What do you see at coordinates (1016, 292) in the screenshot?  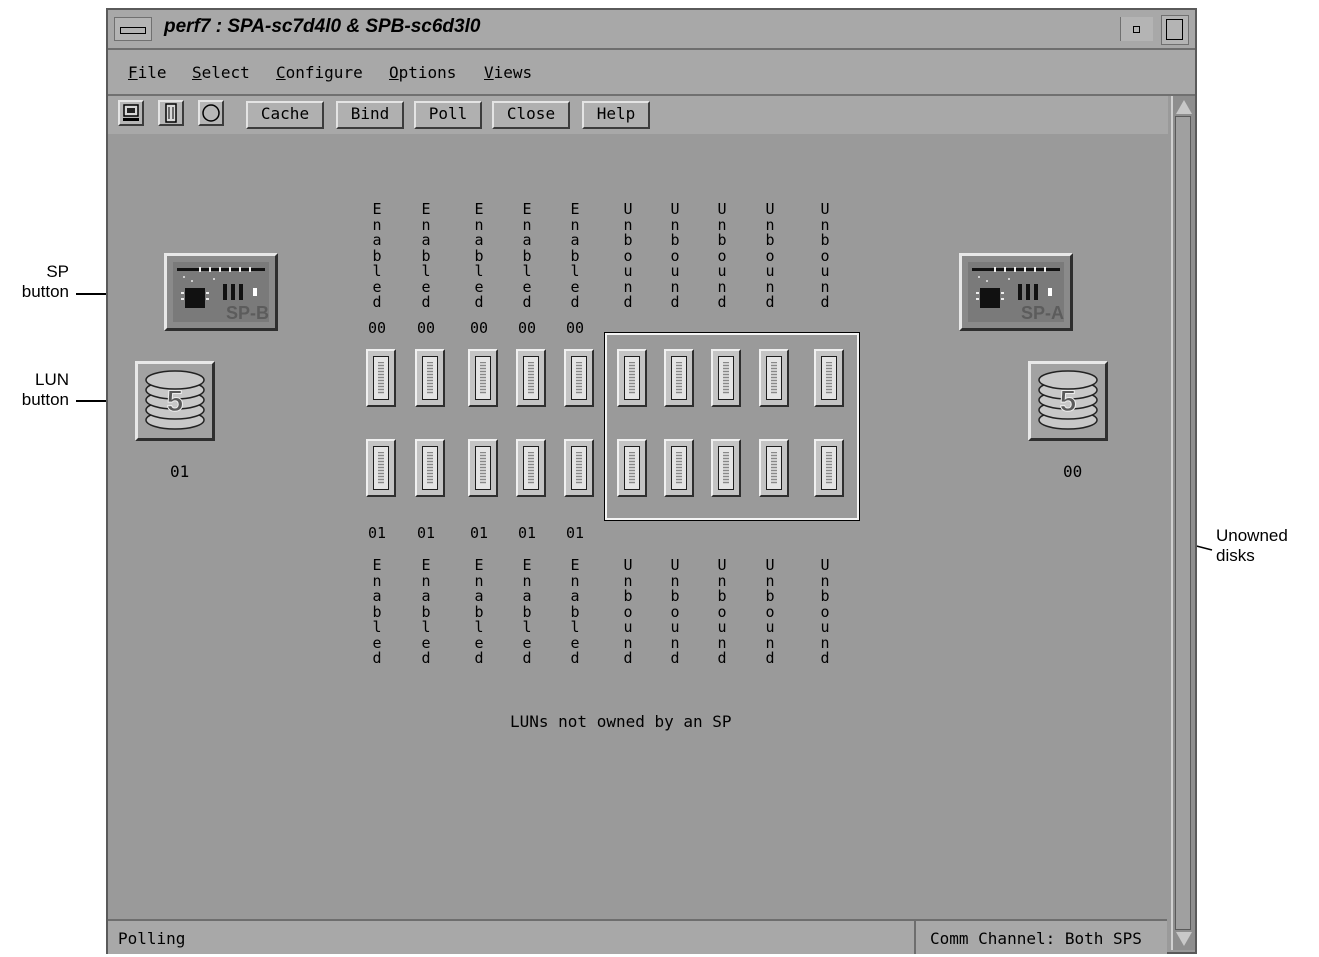 I see `sp-a-button: SP-A` at bounding box center [1016, 292].